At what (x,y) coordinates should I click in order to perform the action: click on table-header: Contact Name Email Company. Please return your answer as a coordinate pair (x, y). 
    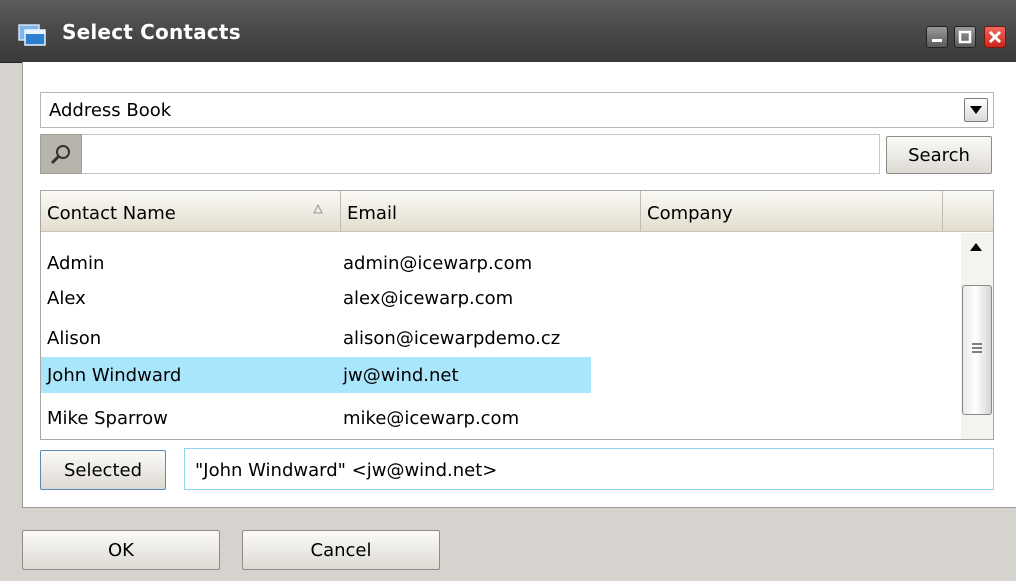
    Looking at the image, I should click on (517, 211).